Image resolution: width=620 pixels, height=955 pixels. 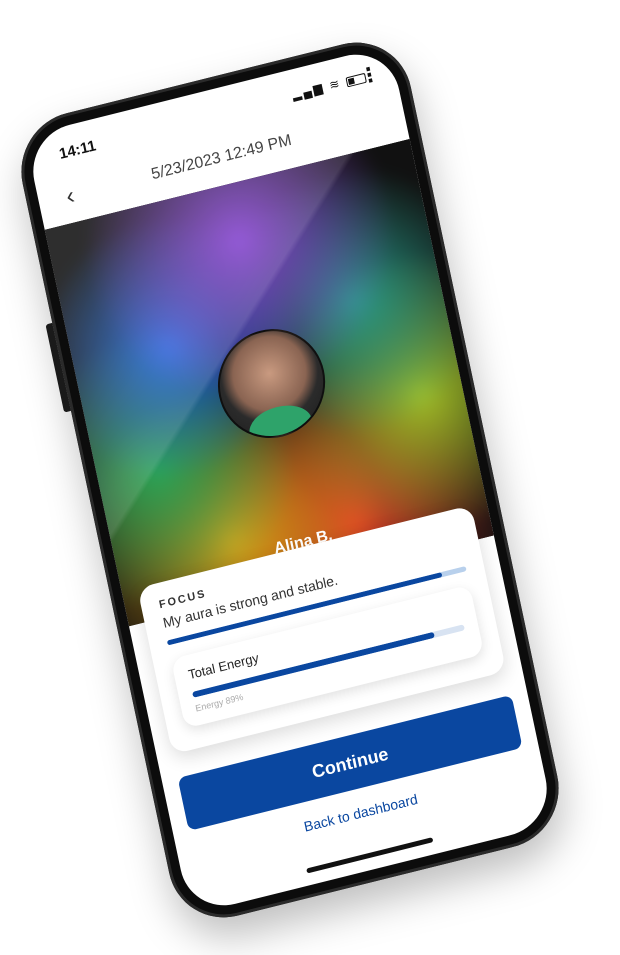 I want to click on status-icons: ▂▄▆ ≋, so click(x=329, y=86).